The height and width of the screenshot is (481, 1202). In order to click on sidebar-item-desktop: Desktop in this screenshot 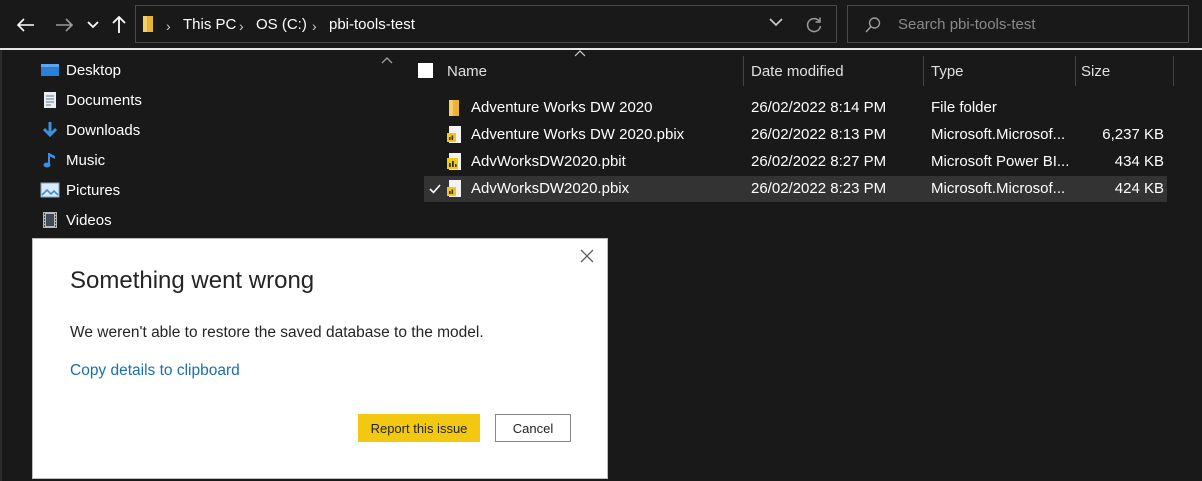, I will do `click(80, 70)`.